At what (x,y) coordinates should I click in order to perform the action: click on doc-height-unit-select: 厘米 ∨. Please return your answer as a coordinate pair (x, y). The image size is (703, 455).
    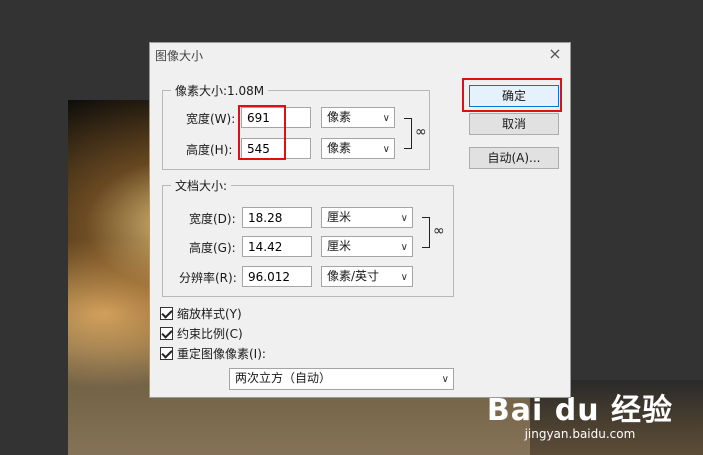
    Looking at the image, I should click on (367, 246).